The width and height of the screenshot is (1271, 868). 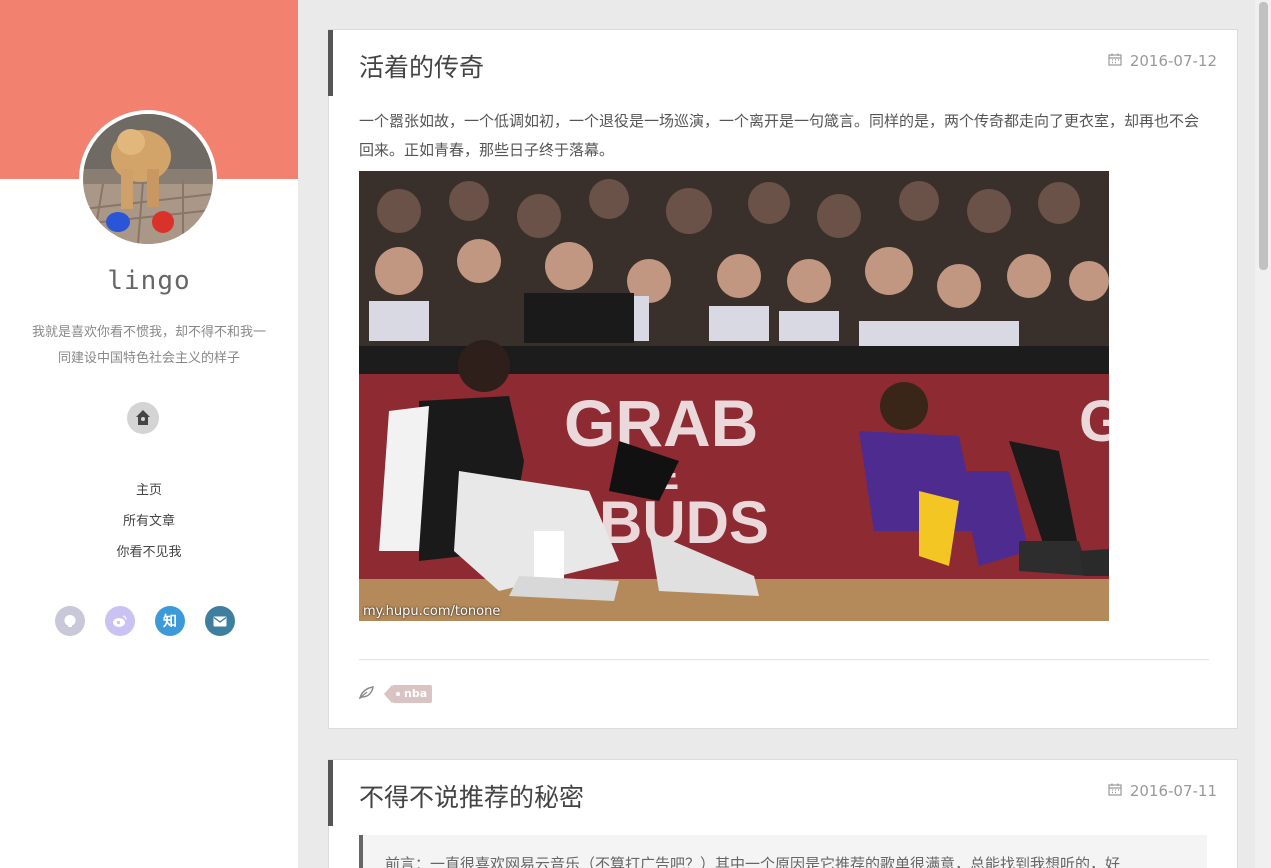 I want to click on post-date-text: 2016-07-12, so click(x=1173, y=61).